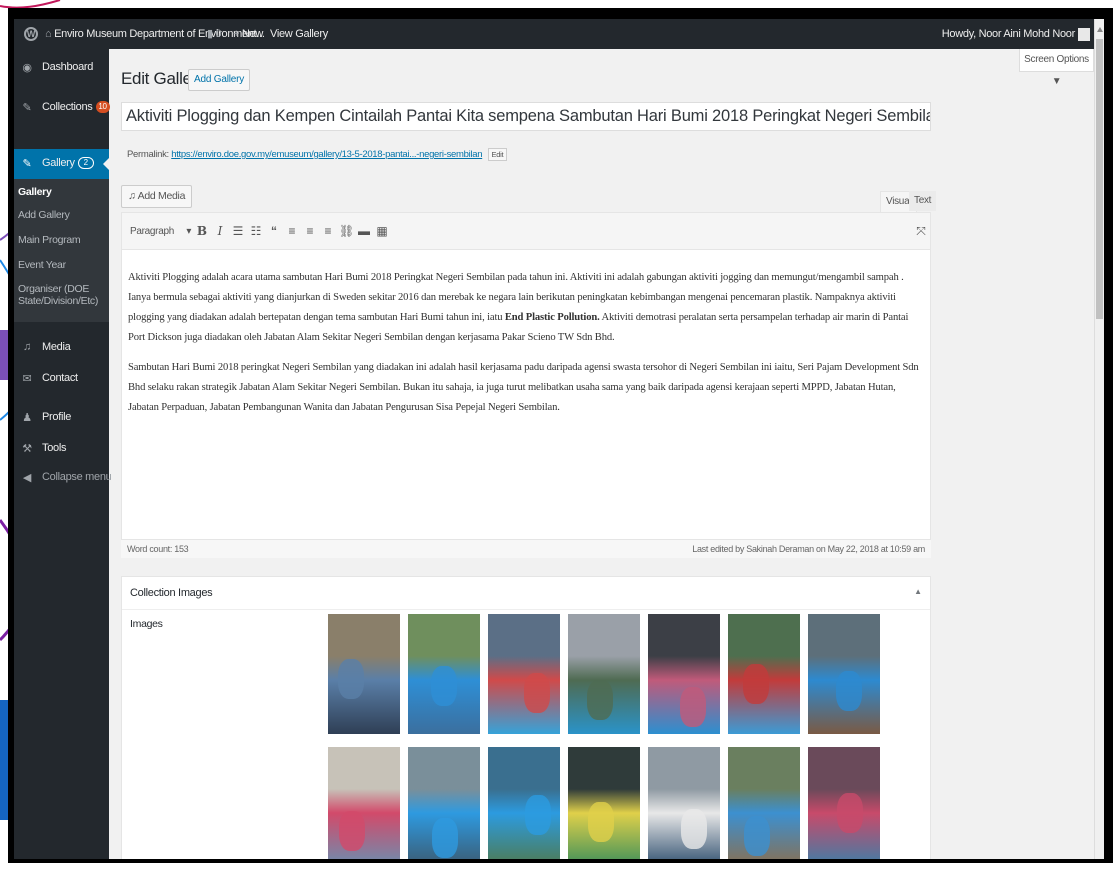 This screenshot has height=871, width=1119. Describe the element at coordinates (310, 231) in the screenshot. I see `align-center-icon: ≡` at that location.